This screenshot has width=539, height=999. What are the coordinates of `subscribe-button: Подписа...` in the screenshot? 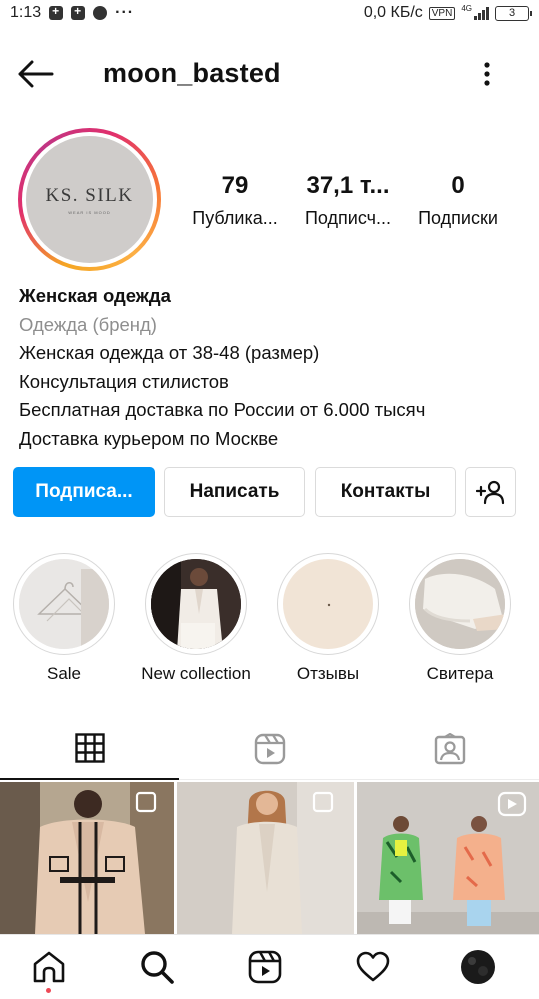 It's located at (84, 492).